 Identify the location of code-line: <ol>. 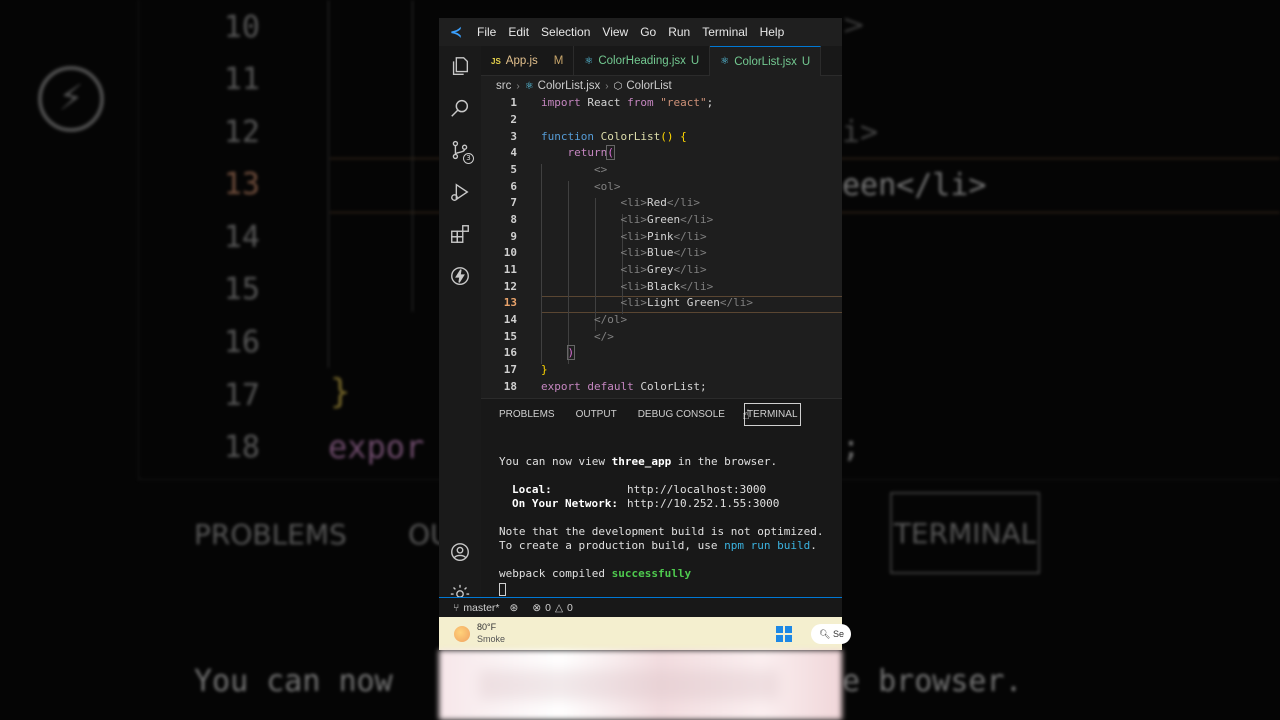
(581, 186).